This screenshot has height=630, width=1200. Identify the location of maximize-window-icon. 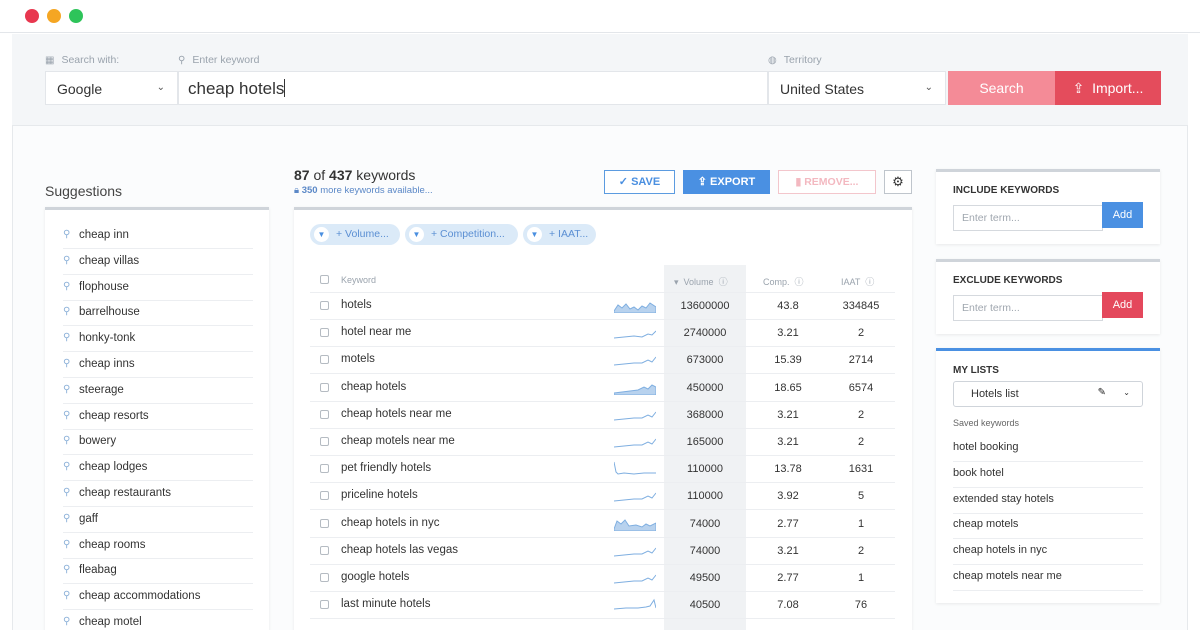
(76, 16).